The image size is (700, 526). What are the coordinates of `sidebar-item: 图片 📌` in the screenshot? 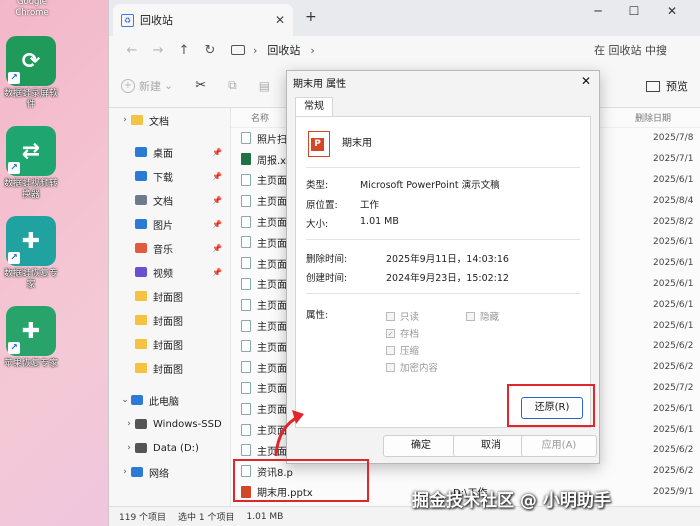 It's located at (169, 224).